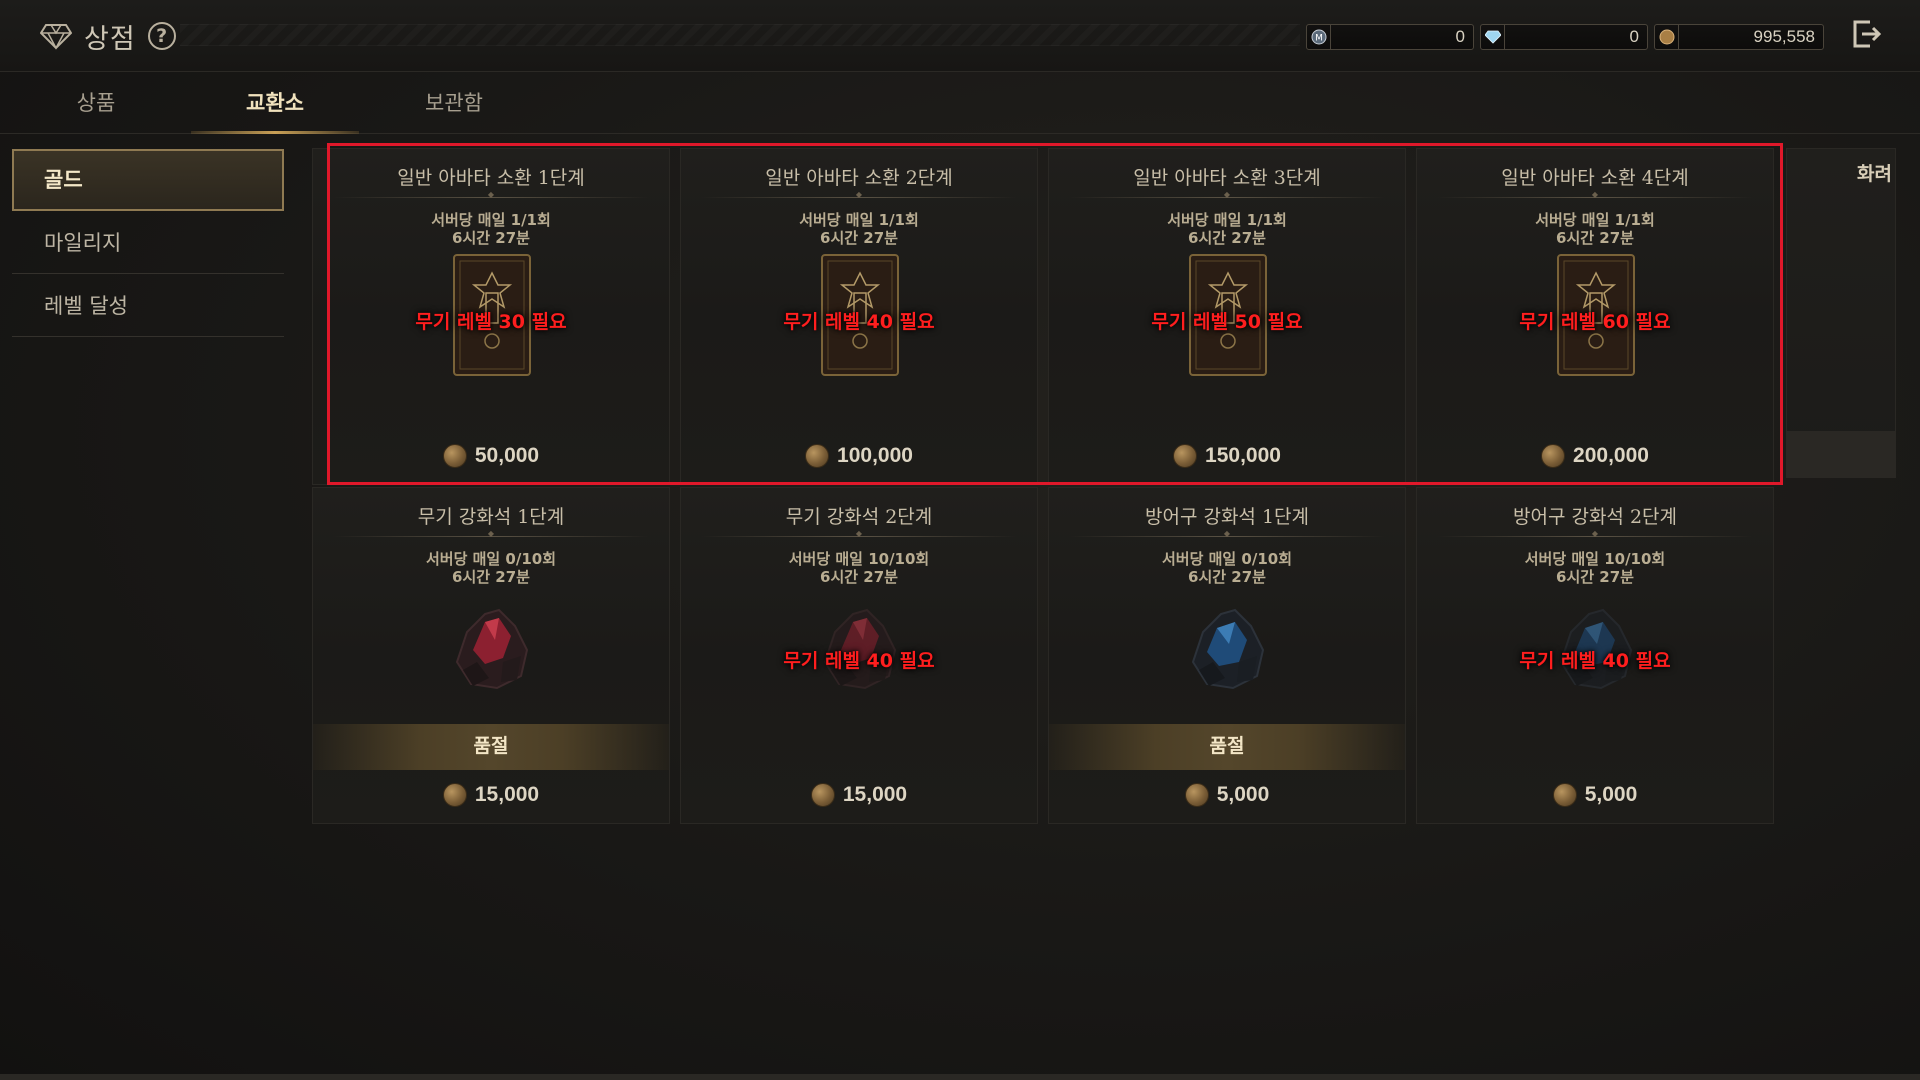 This screenshot has width=1920, height=1080. Describe the element at coordinates (56, 37) in the screenshot. I see `gem-icon` at that location.